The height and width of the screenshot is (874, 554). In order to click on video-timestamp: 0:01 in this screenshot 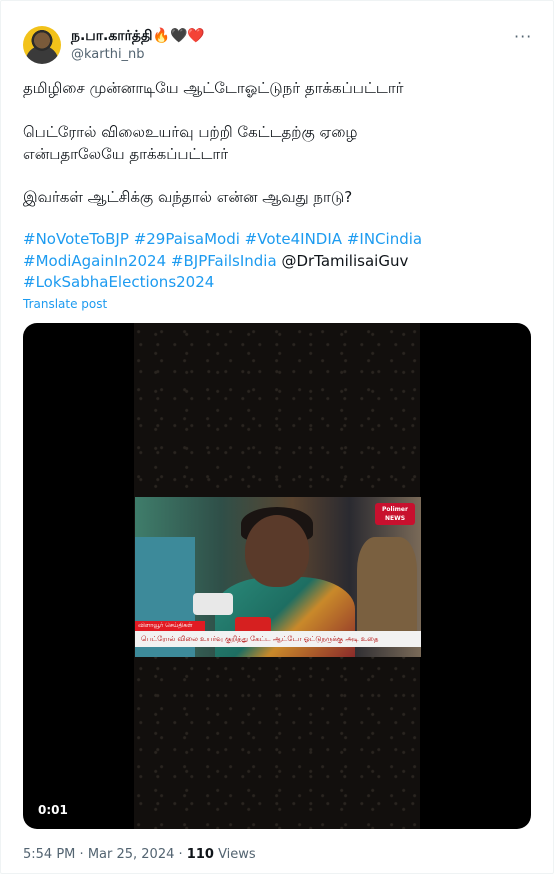, I will do `click(53, 810)`.